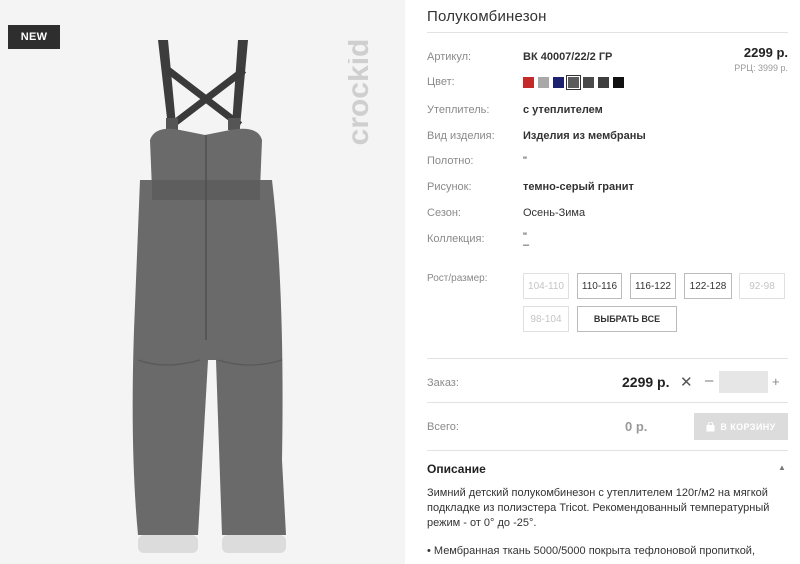 This screenshot has width=800, height=564. I want to click on color-swatch-light-gray, so click(543, 82).